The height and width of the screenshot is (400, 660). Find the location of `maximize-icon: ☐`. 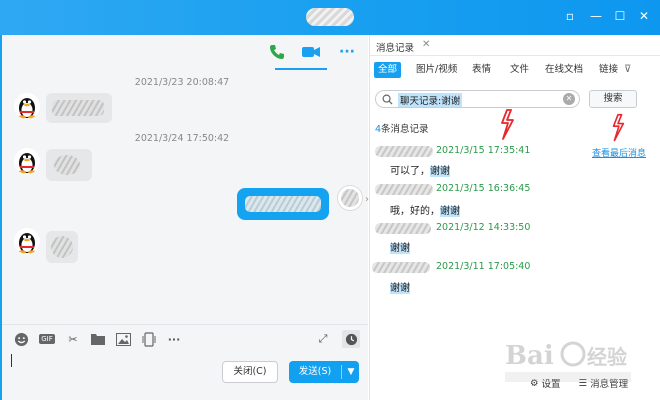

maximize-icon: ☐ is located at coordinates (620, 16).